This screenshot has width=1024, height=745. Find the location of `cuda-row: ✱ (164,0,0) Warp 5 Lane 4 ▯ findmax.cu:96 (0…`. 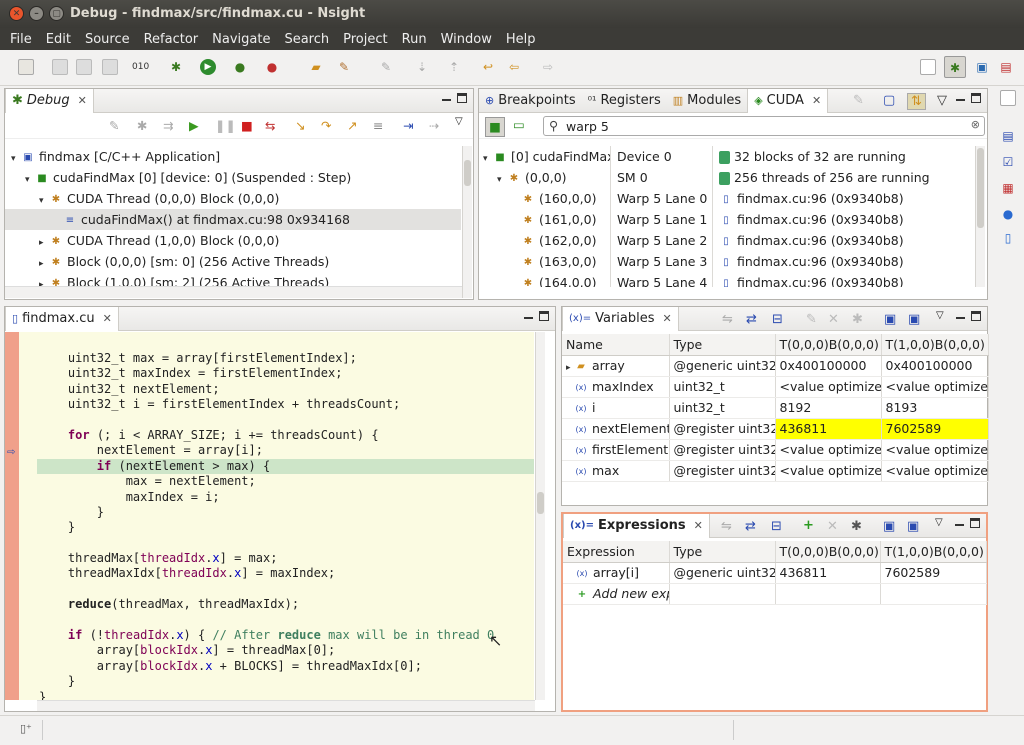

cuda-row: ✱ (164,0,0) Warp 5 Lane 4 ▯ findmax.cu:96 (0… is located at coordinates (725, 279).